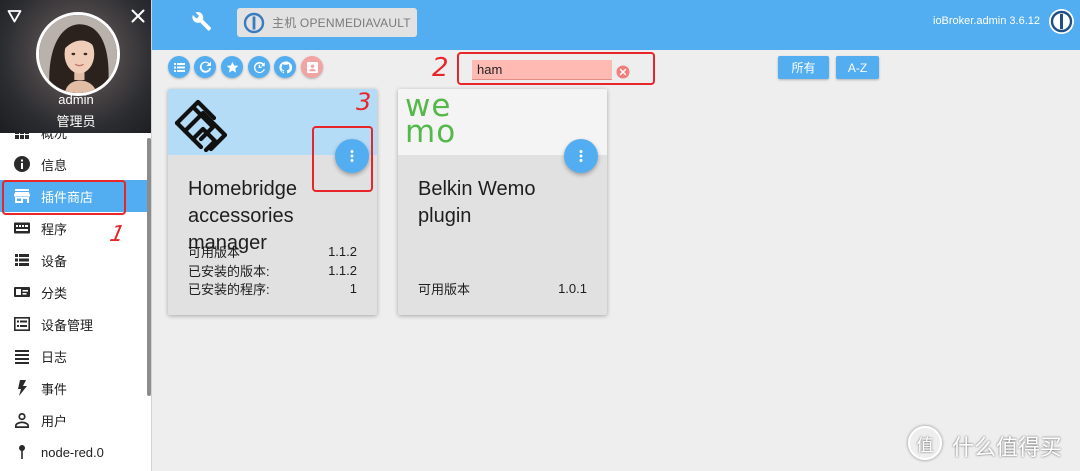 The width and height of the screenshot is (1080, 471). What do you see at coordinates (342, 159) in the screenshot?
I see `annotation-box-more` at bounding box center [342, 159].